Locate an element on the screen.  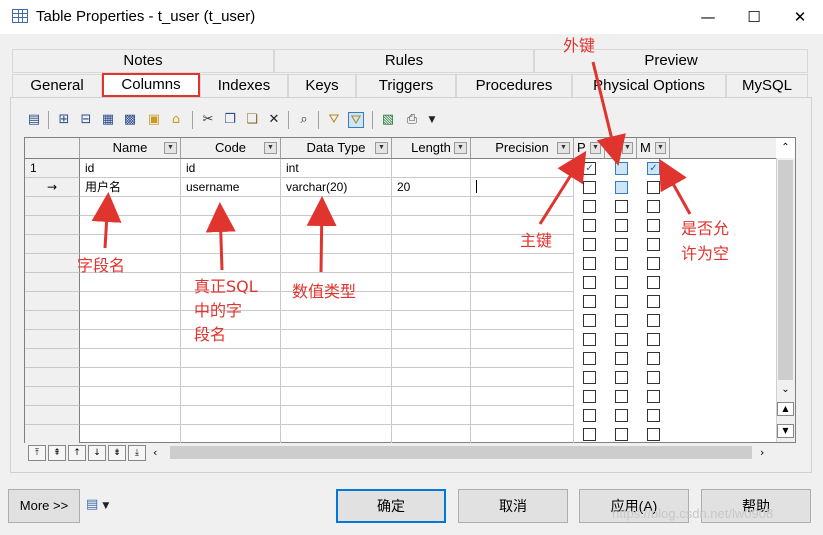
move-bottom-icon: ⤓ is located at coordinates (137, 453).